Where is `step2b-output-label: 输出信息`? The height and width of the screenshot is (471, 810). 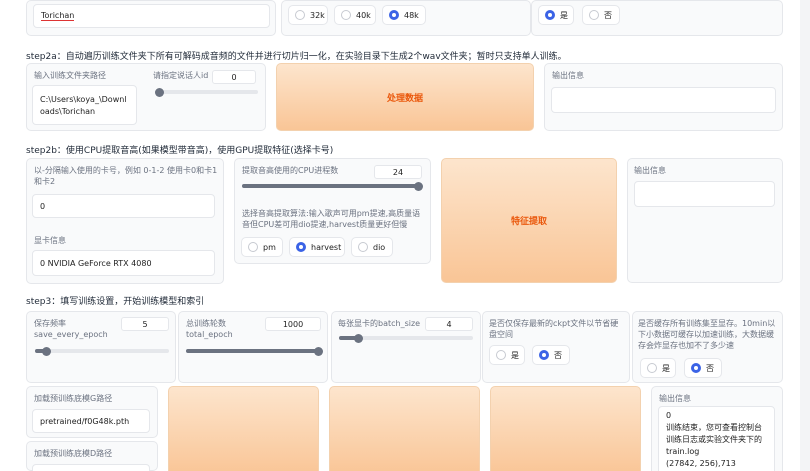 step2b-output-label: 输出信息 is located at coordinates (650, 170).